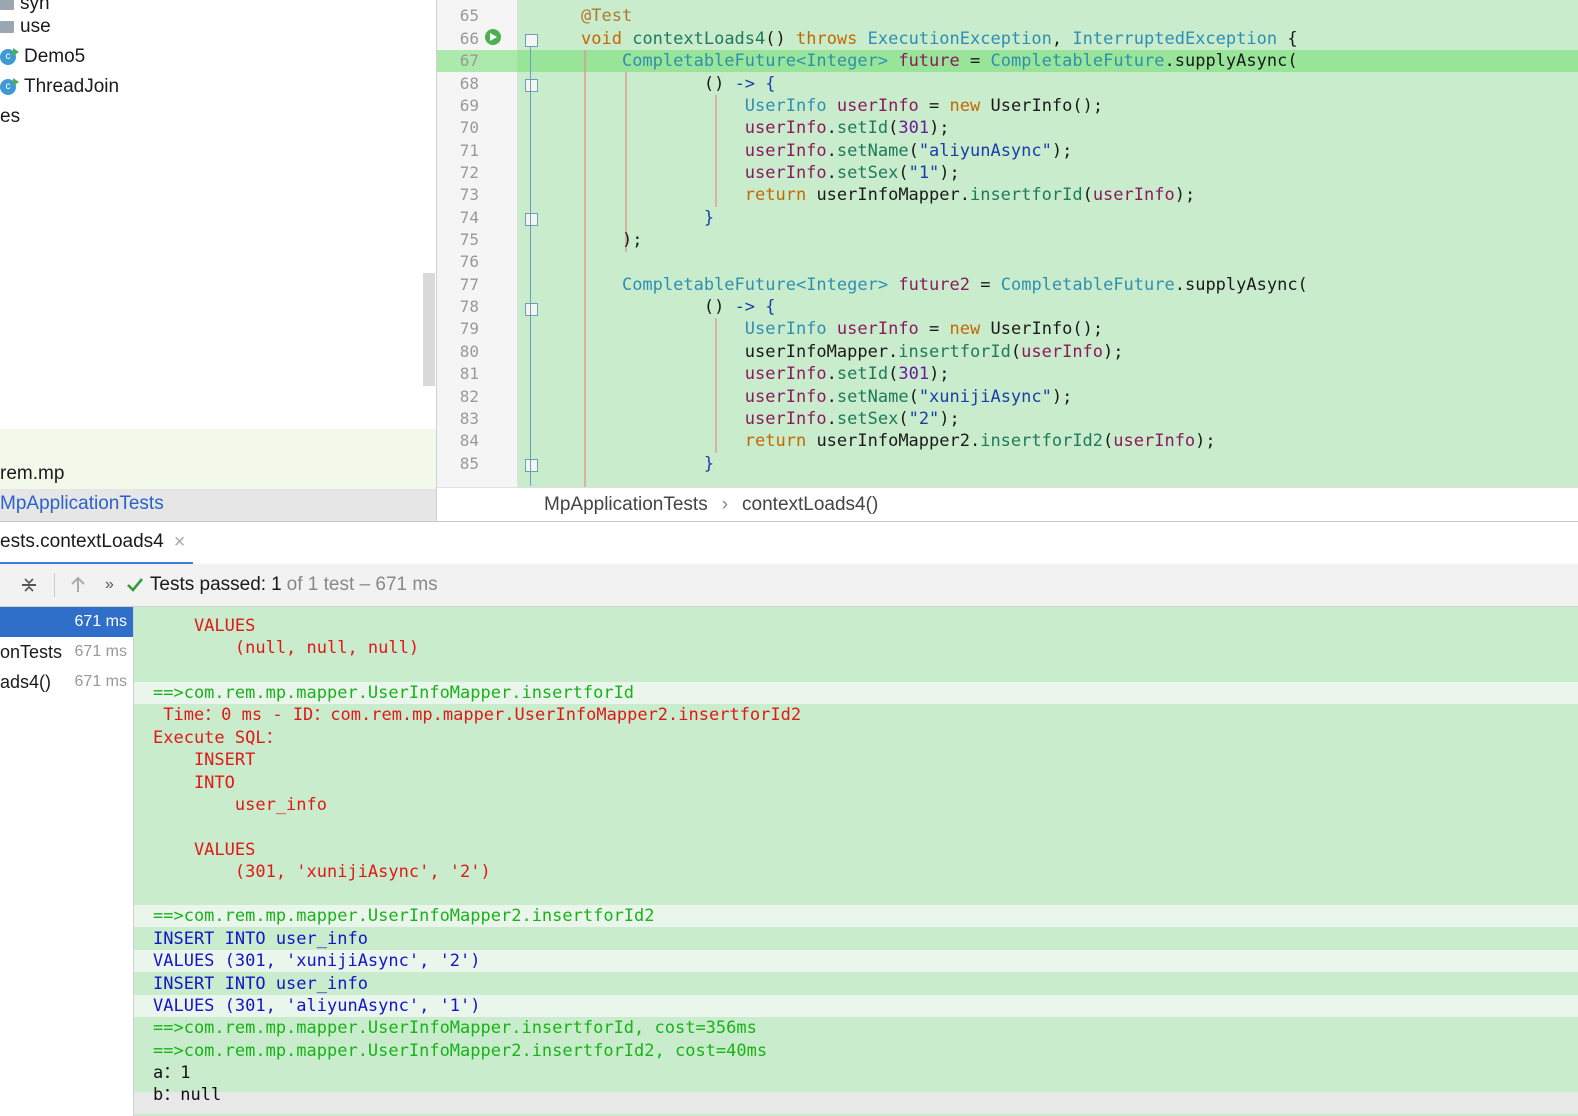 The height and width of the screenshot is (1116, 1578). What do you see at coordinates (204, 760) in the screenshot?
I see `console-line: INSERT` at bounding box center [204, 760].